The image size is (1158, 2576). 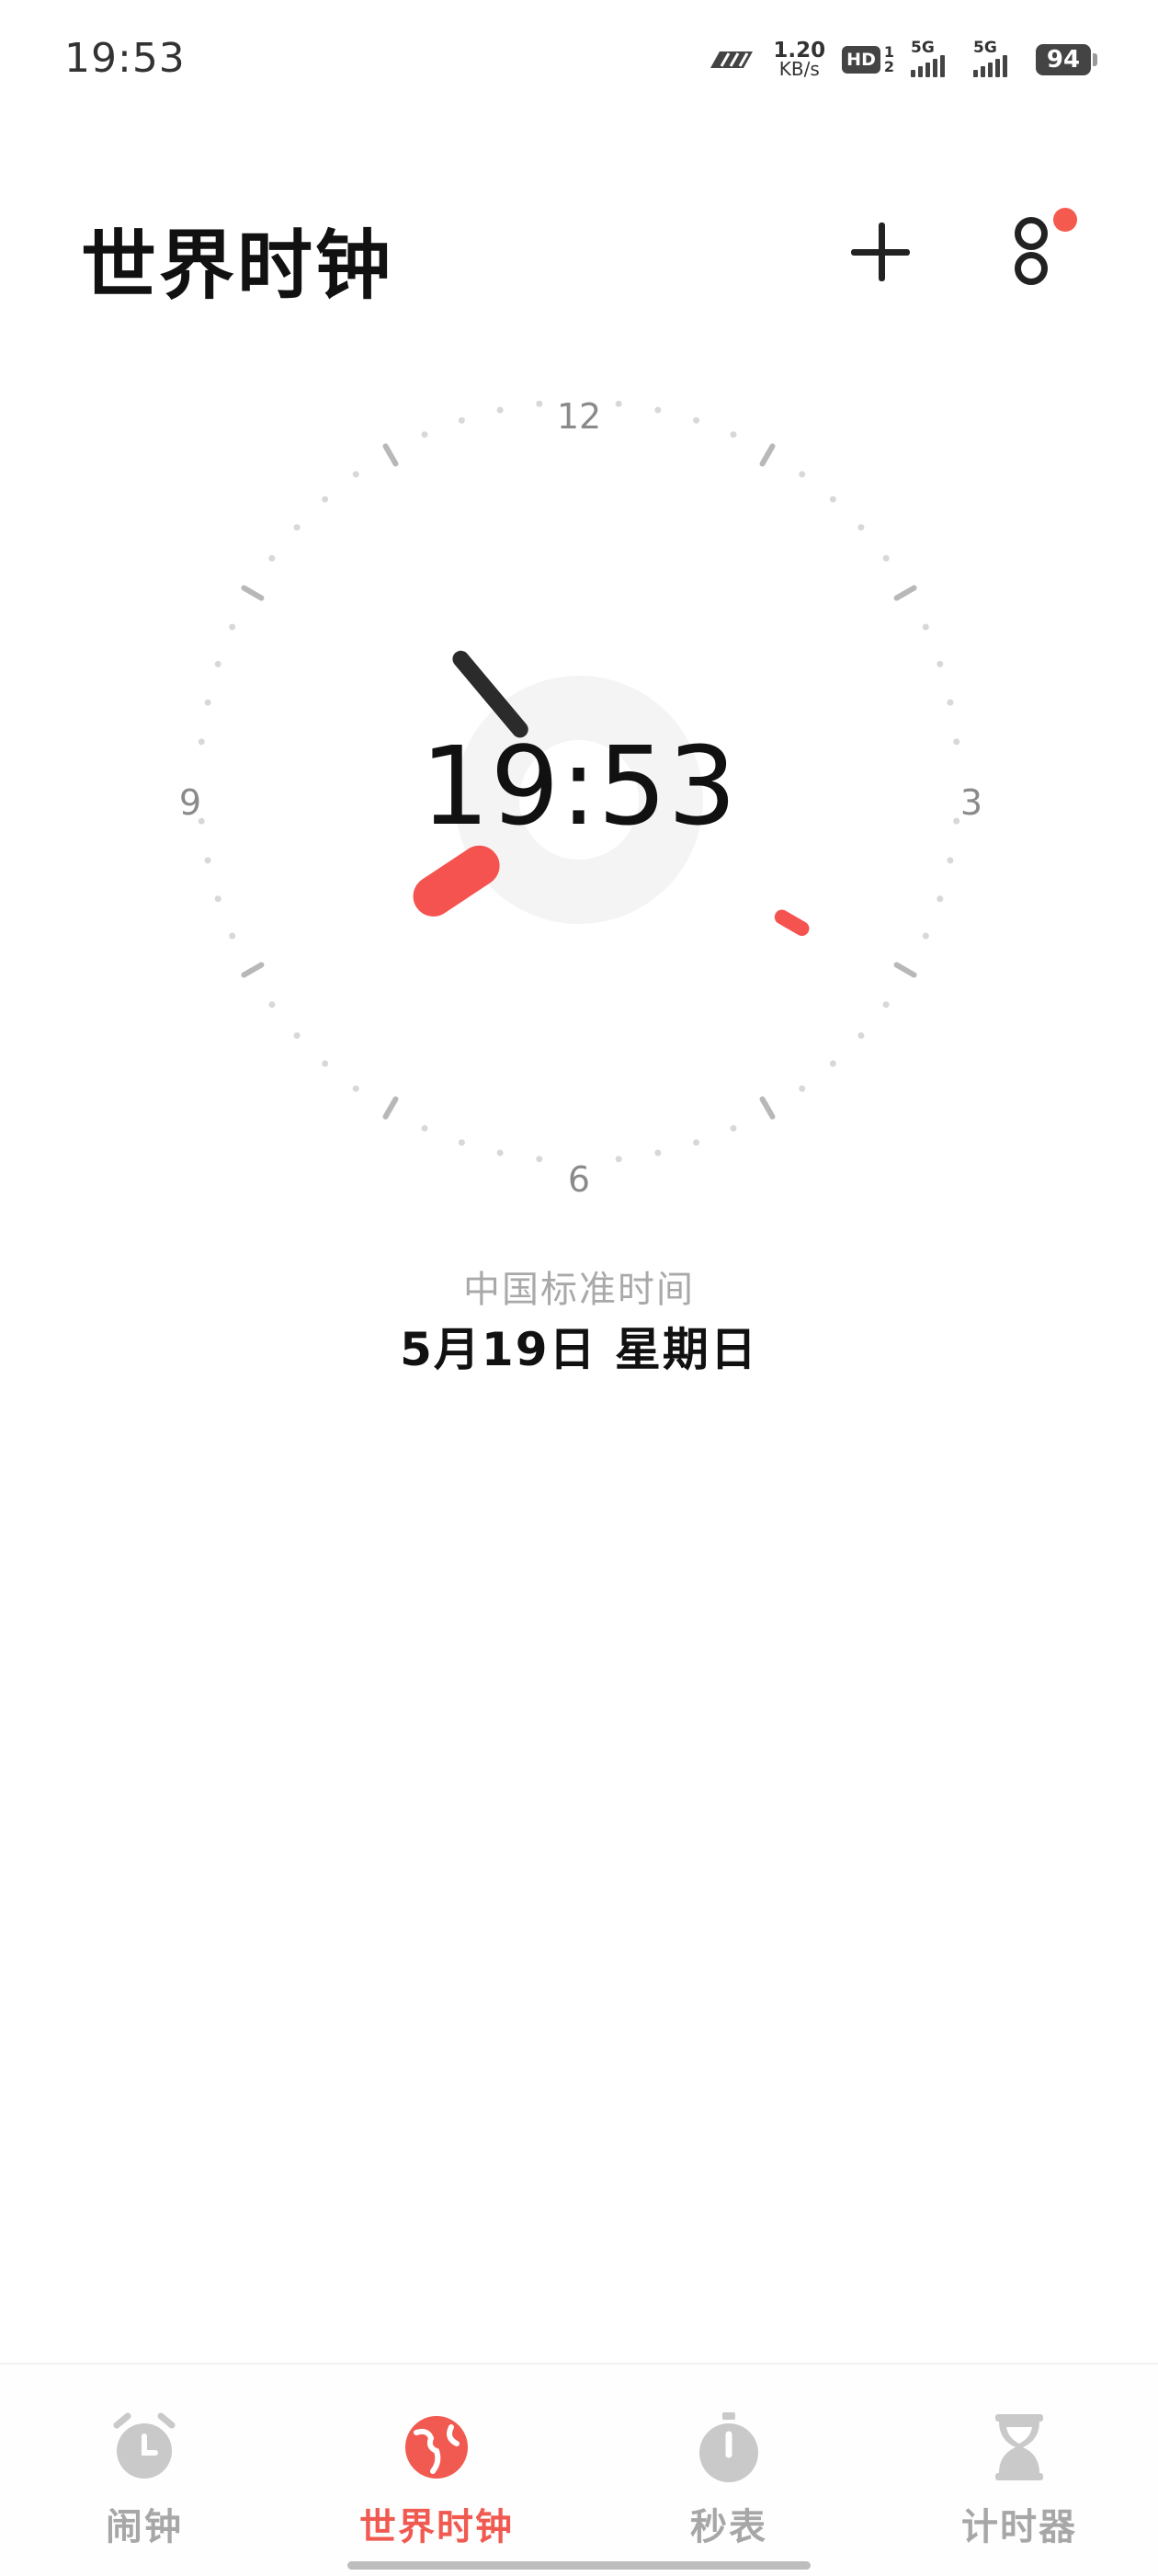 I want to click on hd-sim-indicator: 1 2, so click(x=888, y=59).